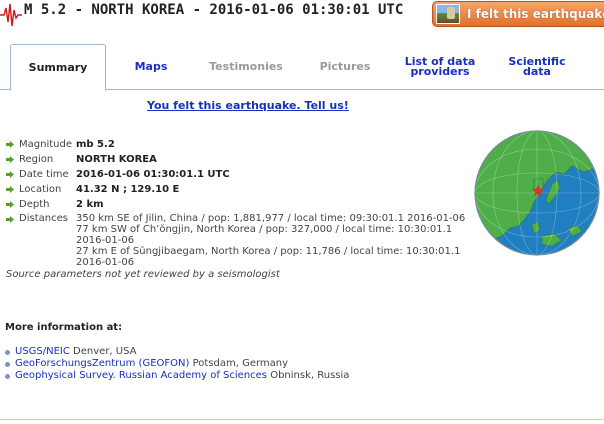 The width and height of the screenshot is (604, 424). What do you see at coordinates (153, 174) in the screenshot?
I see `detail-value: 2016-01-06 01:30:01.1 UTC` at bounding box center [153, 174].